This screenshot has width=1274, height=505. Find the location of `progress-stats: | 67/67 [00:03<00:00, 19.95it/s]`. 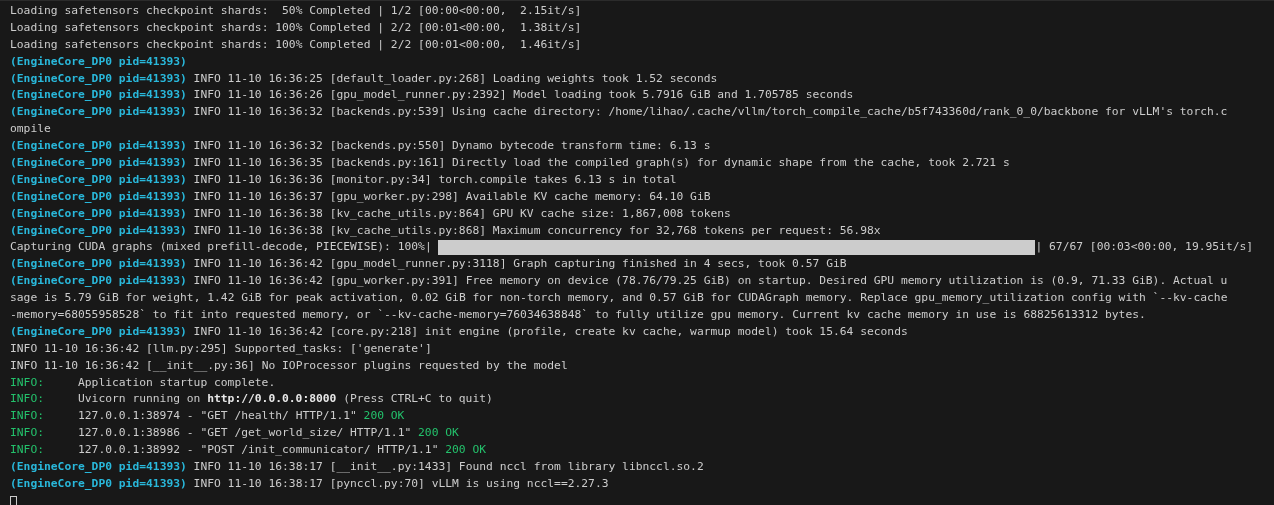

progress-stats: | 67/67 [00:03<00:00, 19.95it/s] is located at coordinates (1144, 247).